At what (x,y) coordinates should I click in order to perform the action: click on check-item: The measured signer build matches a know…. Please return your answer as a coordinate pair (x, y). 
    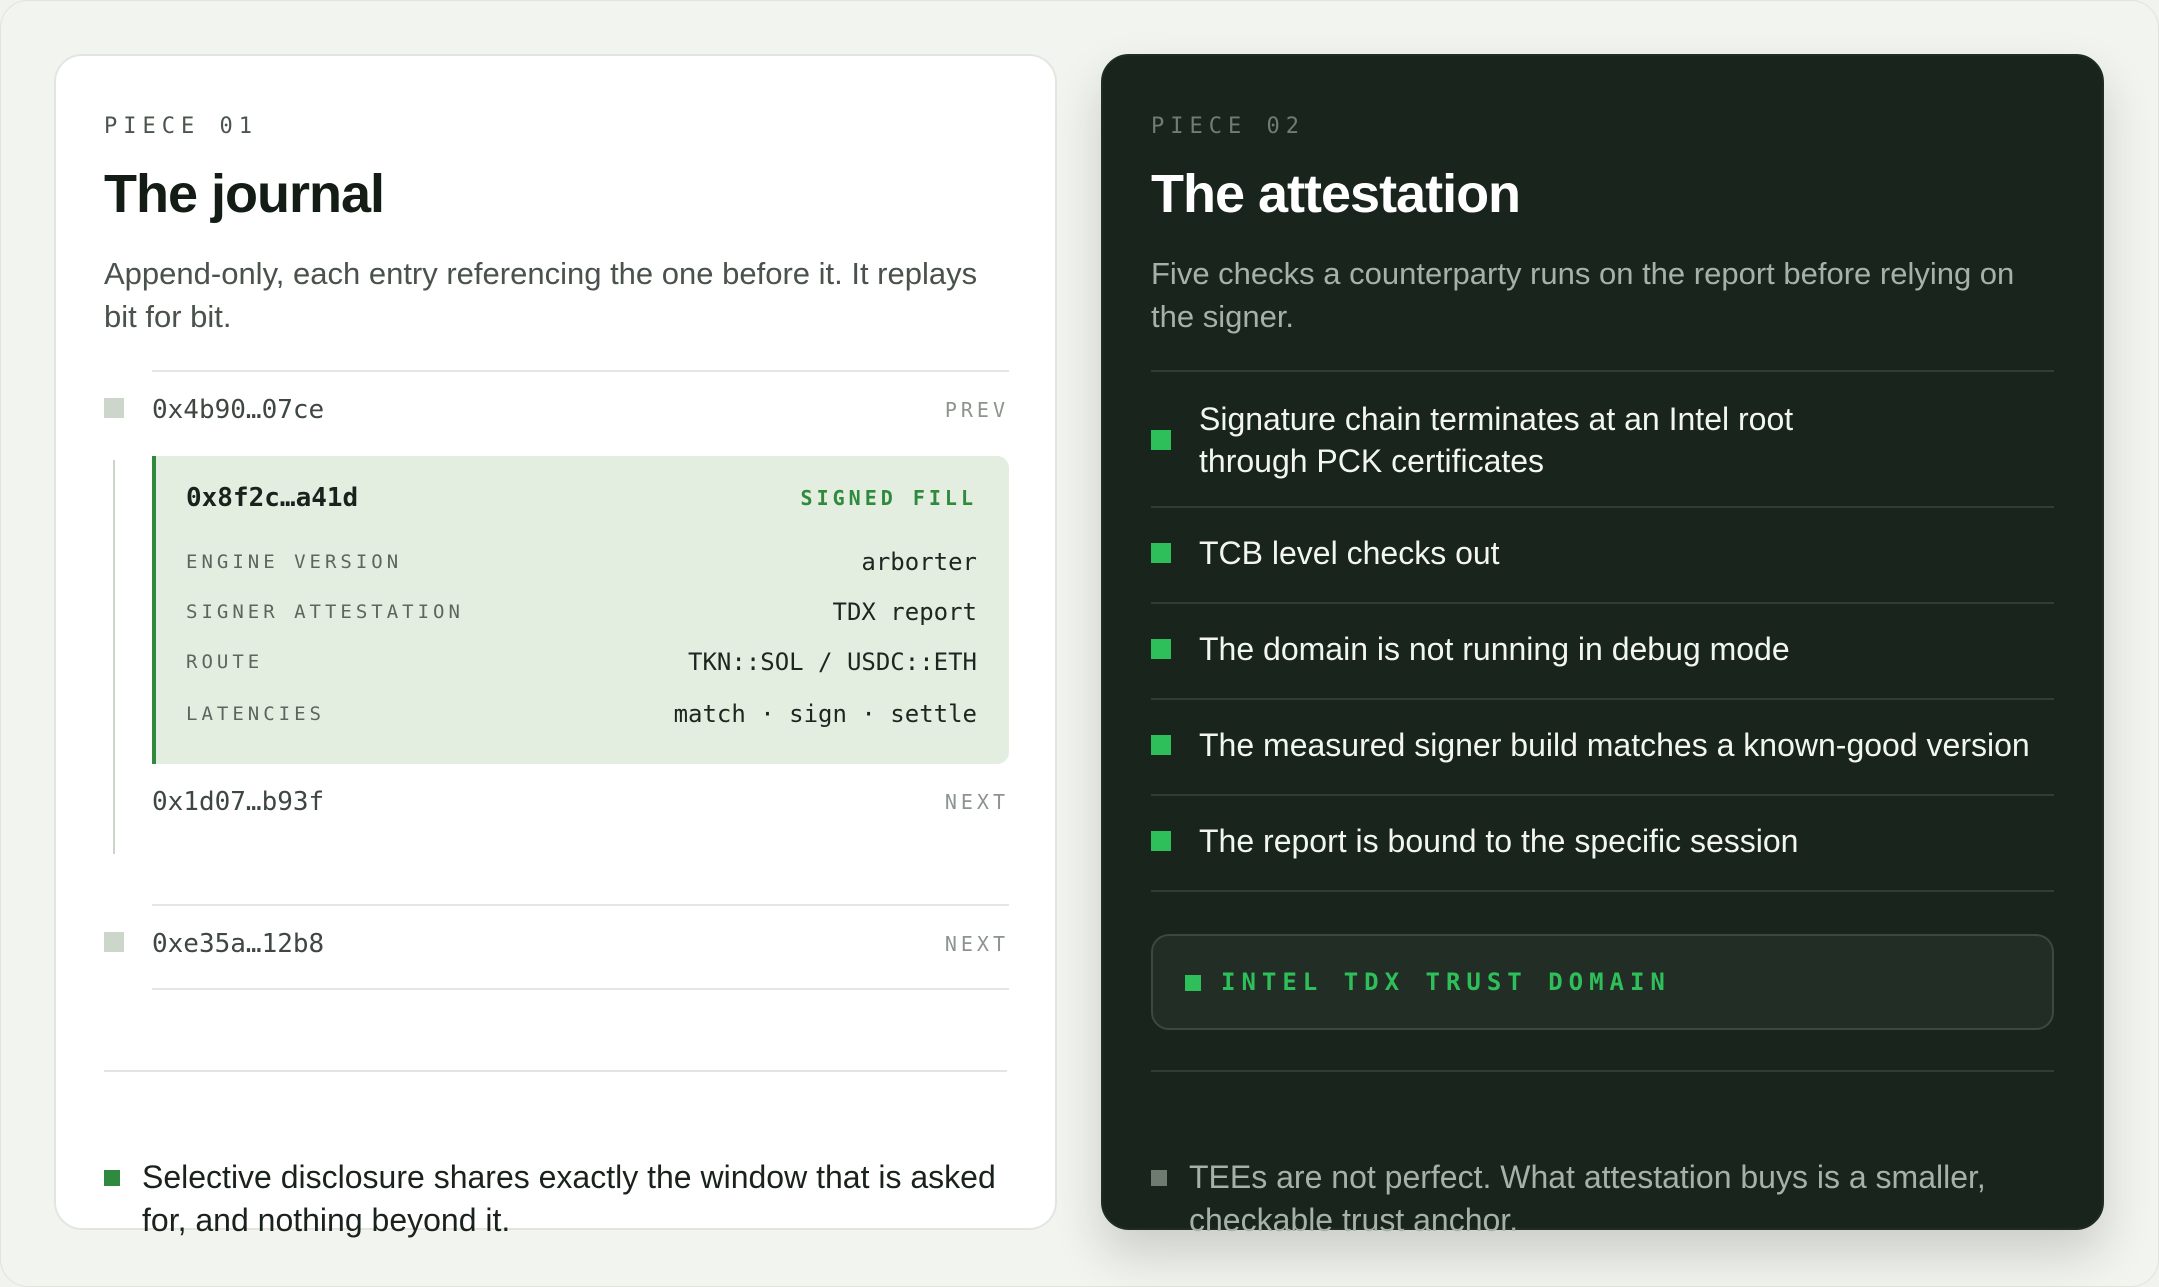
    Looking at the image, I should click on (1602, 745).